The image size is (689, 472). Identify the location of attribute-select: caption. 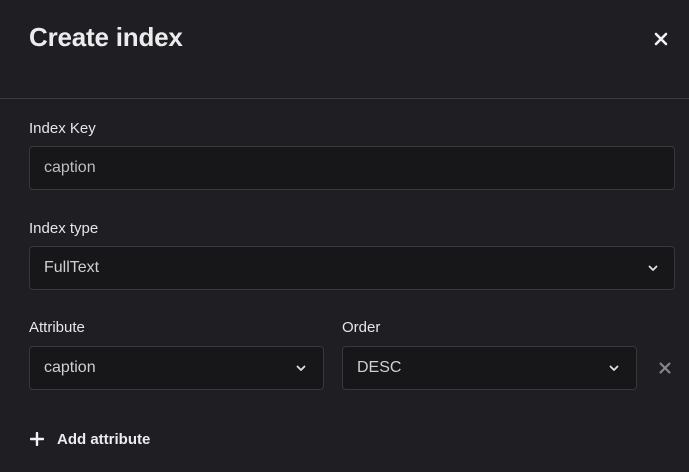
(176, 368).